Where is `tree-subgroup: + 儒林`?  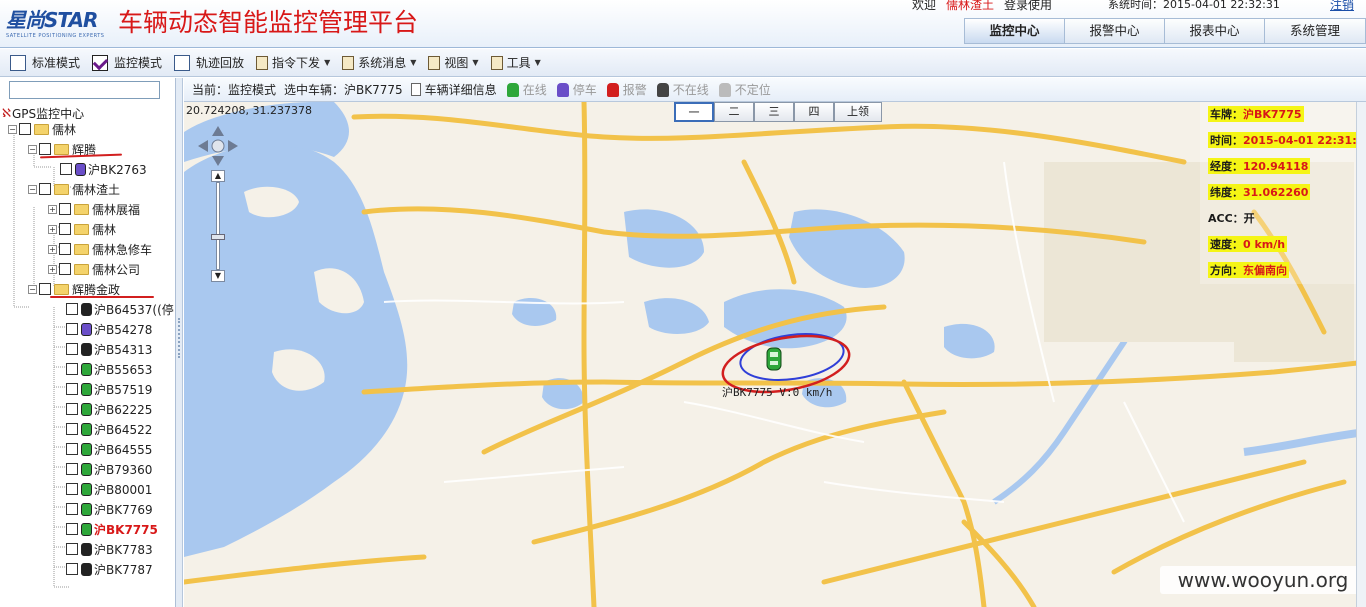
tree-subgroup: + 儒林 is located at coordinates (82, 229).